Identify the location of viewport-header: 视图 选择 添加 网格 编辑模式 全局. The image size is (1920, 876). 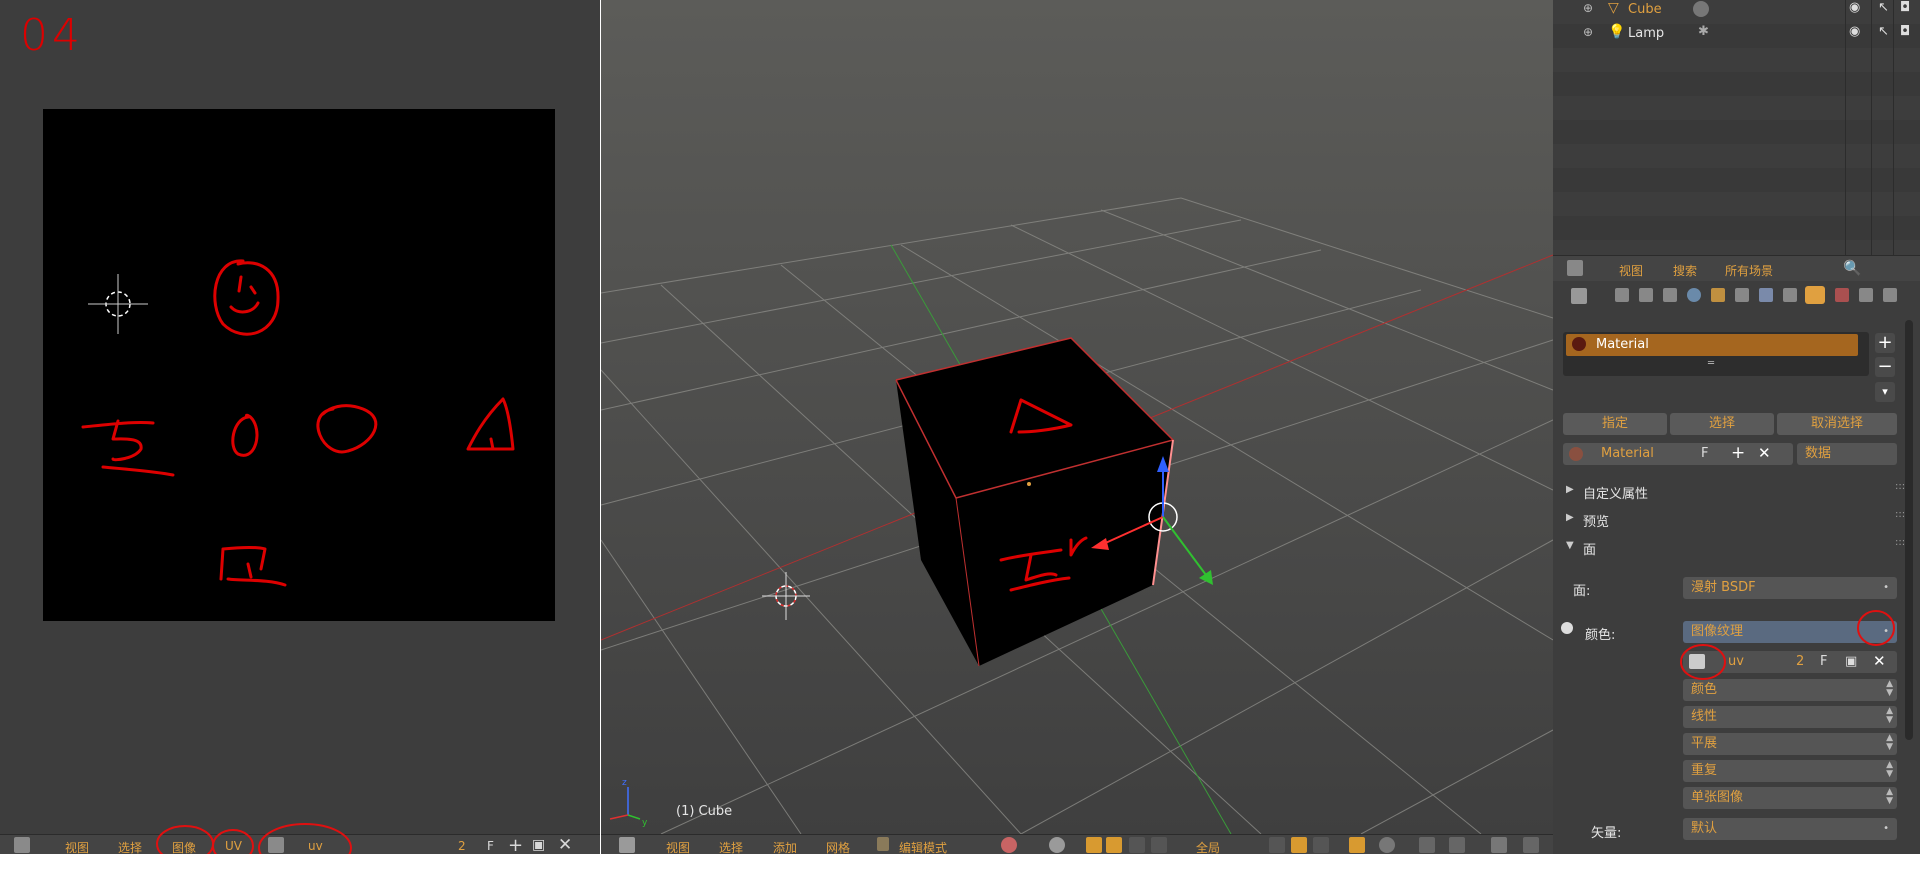
(1077, 844).